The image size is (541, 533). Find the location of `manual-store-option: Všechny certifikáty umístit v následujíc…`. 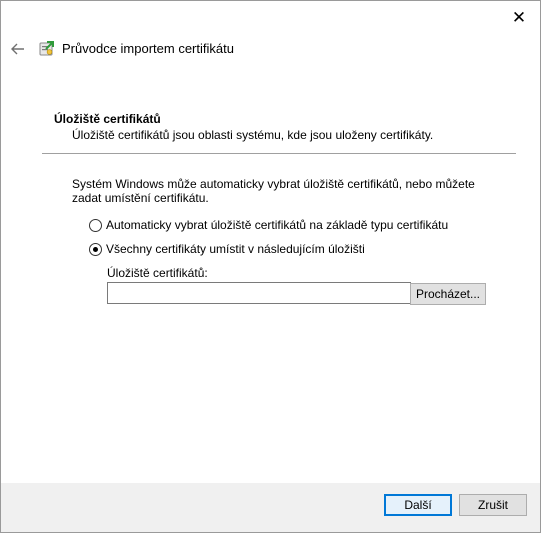

manual-store-option: Všechny certifikáty umístit v následujíc… is located at coordinates (227, 249).